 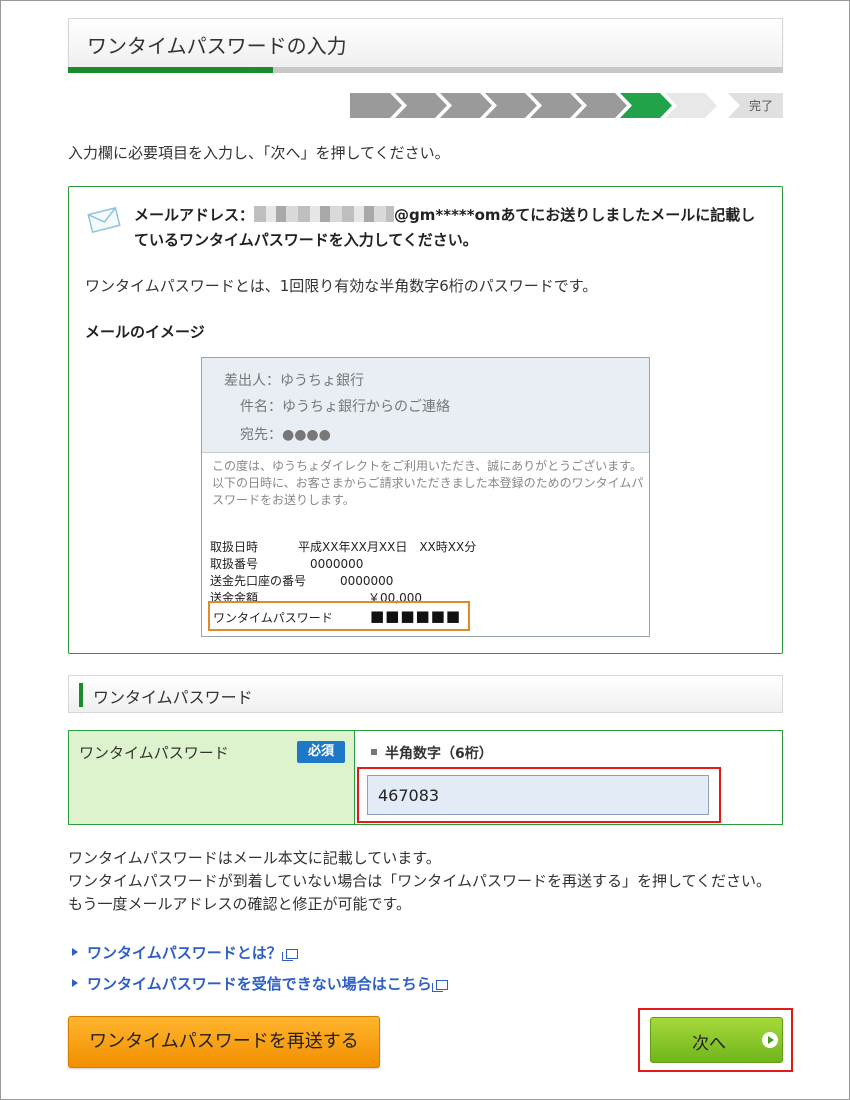 I want to click on progress-step-current, so click(x=646, y=105).